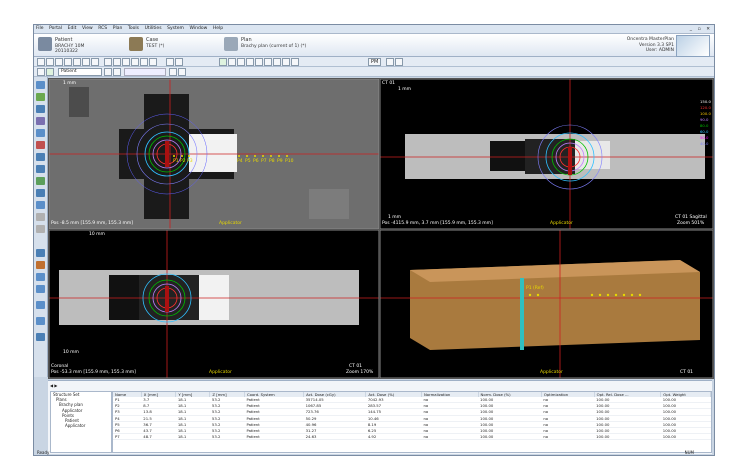 The image size is (751, 462). Describe the element at coordinates (41, 72) in the screenshot. I see `pointer-icon` at that location.